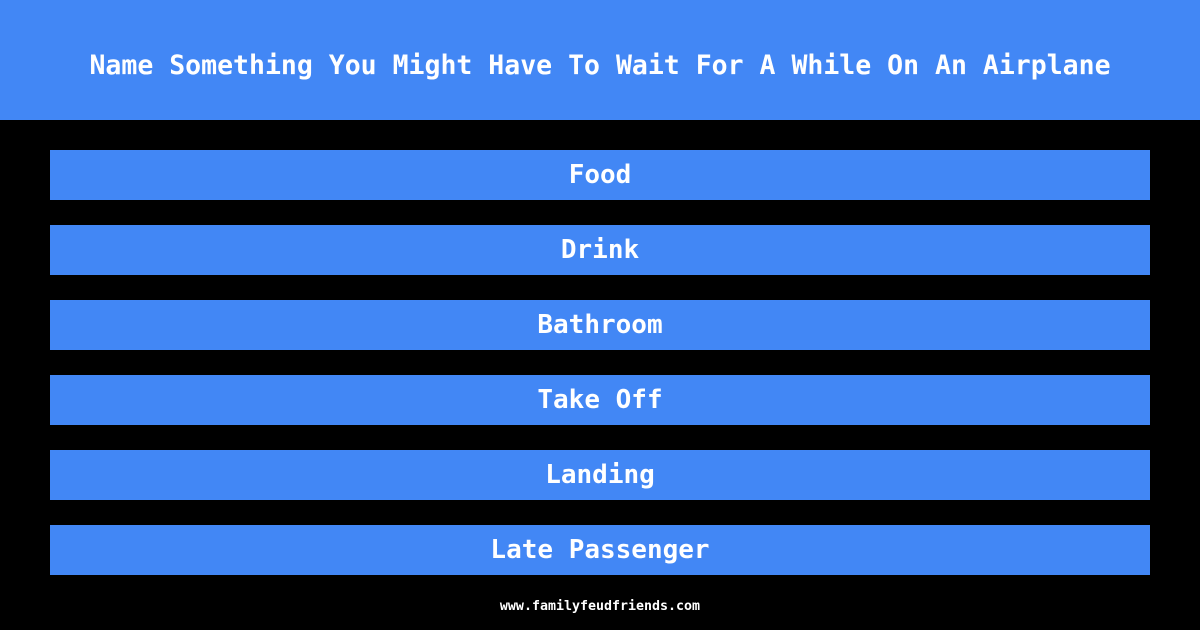 The height and width of the screenshot is (630, 1200). Describe the element at coordinates (600, 606) in the screenshot. I see `site-url-footer: www.familyfeudfriends.com` at that location.